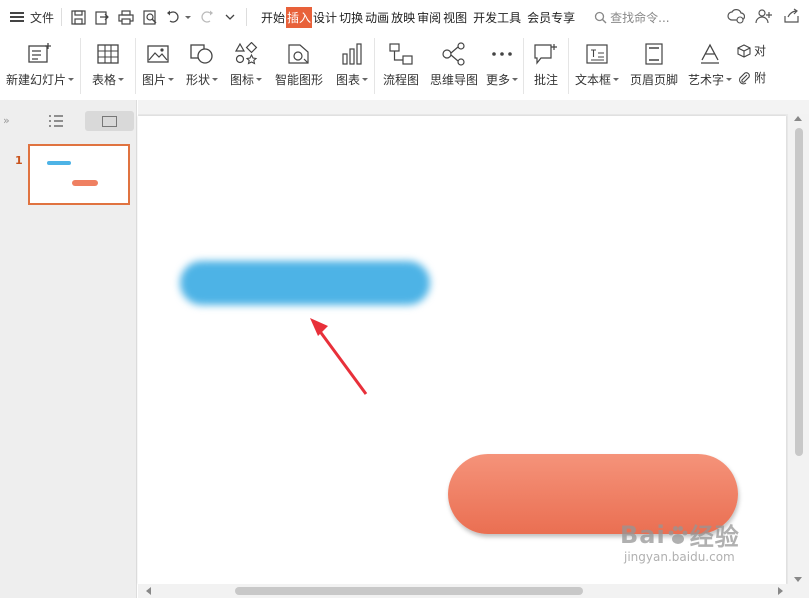 Image resolution: width=809 pixels, height=598 pixels. I want to click on redo-icon, so click(206, 17).